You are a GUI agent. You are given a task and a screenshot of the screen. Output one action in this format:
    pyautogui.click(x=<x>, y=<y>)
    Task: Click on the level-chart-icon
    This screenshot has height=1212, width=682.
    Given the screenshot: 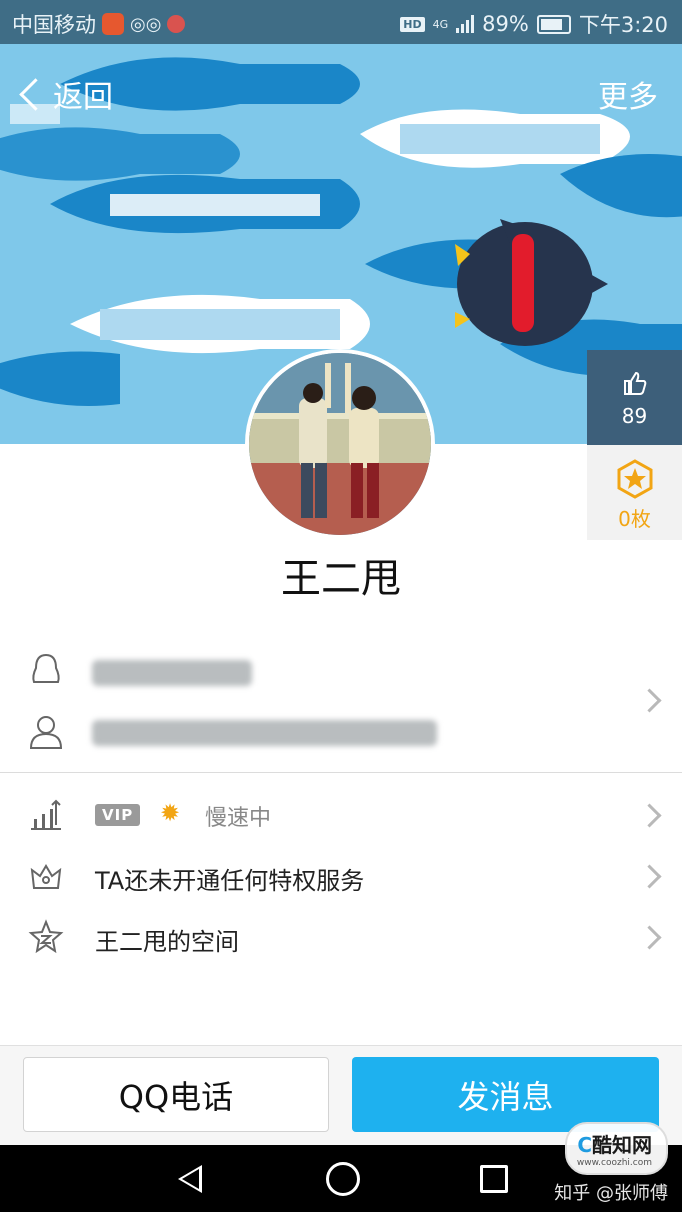 What is the action you would take?
    pyautogui.click(x=46, y=817)
    